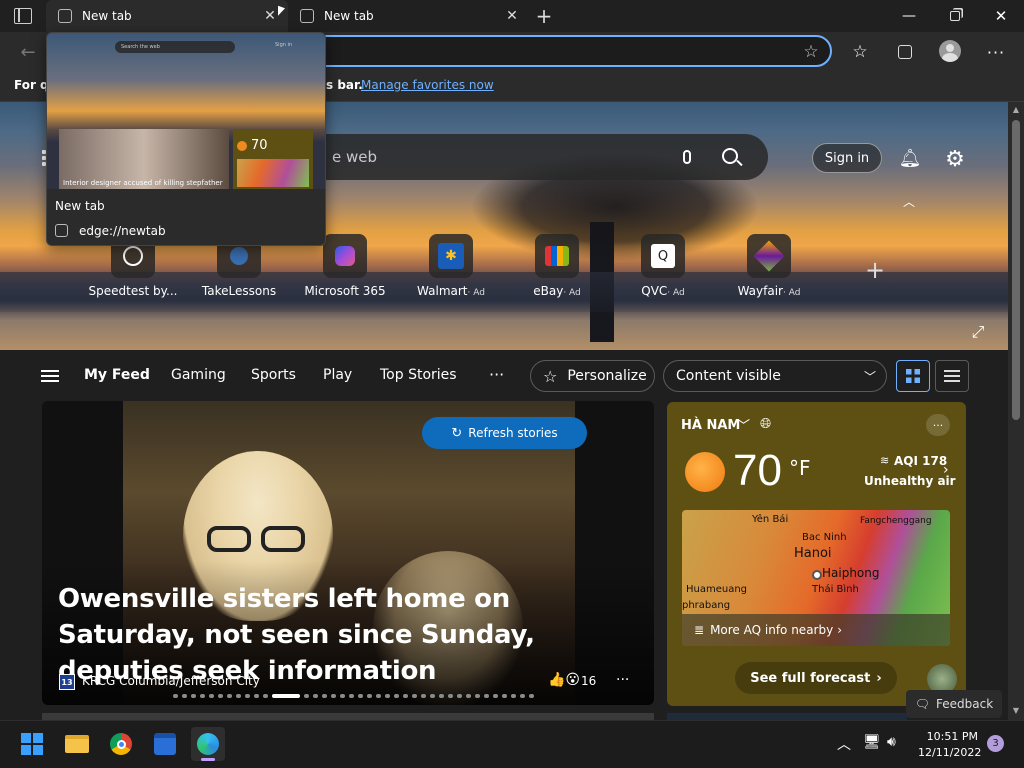  I want to click on calendar-app-icon, so click(165, 744).